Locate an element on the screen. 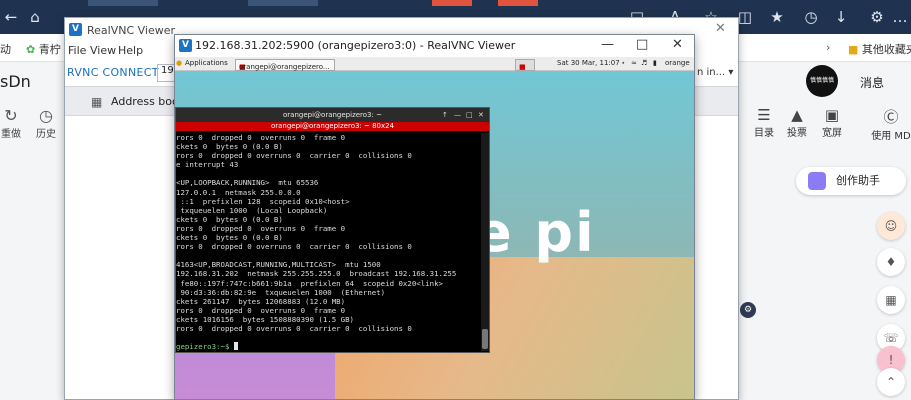  widescreen-tool: ▣ 宽屏 is located at coordinates (832, 122).